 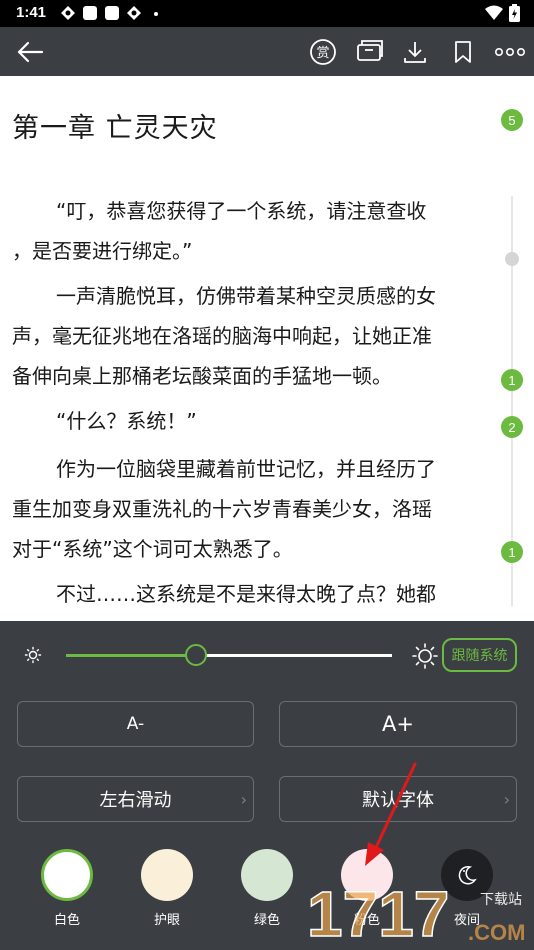 I want to click on brightness-slider, so click(x=229, y=655).